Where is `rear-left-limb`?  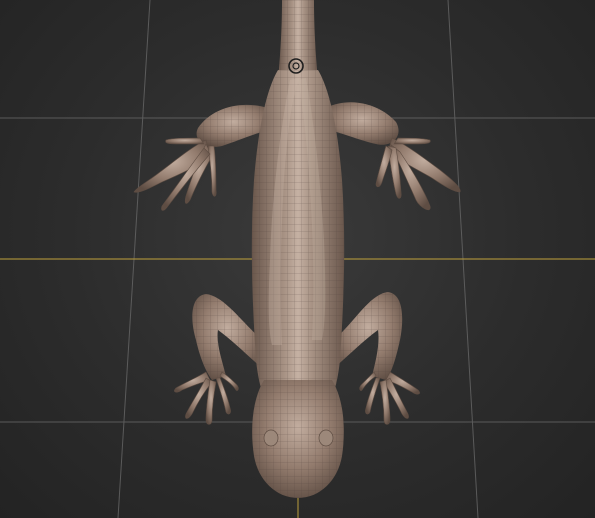 rear-left-limb is located at coordinates (218, 359).